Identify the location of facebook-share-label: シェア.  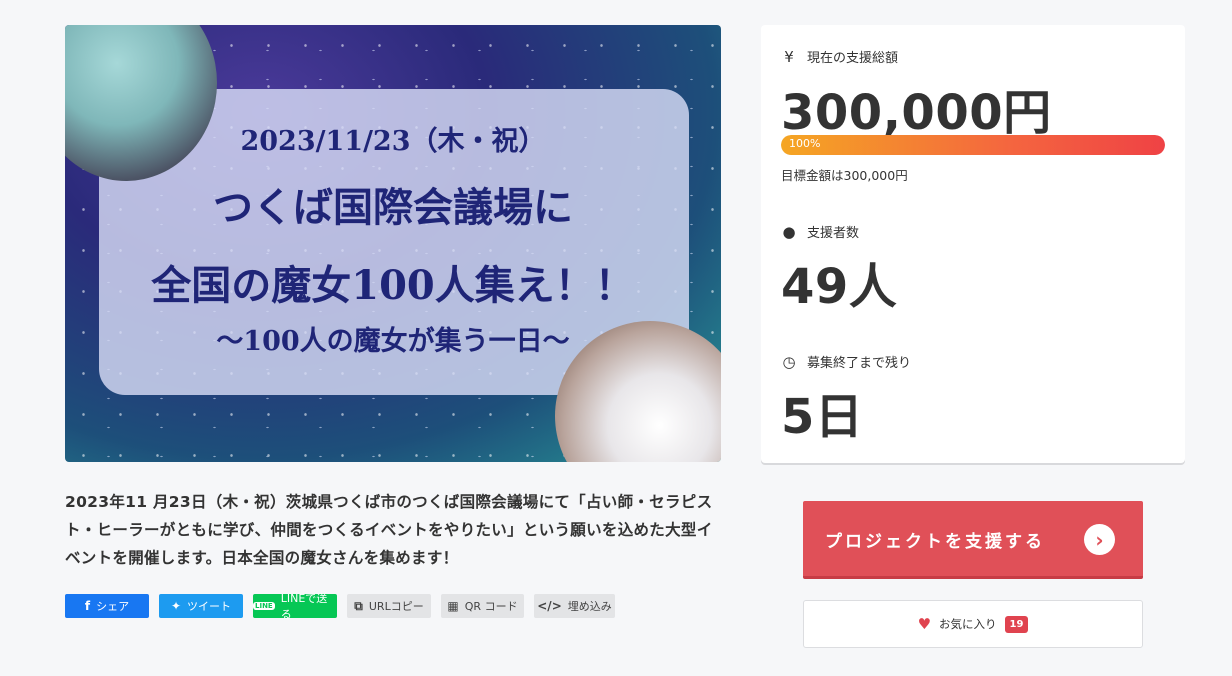
(113, 606).